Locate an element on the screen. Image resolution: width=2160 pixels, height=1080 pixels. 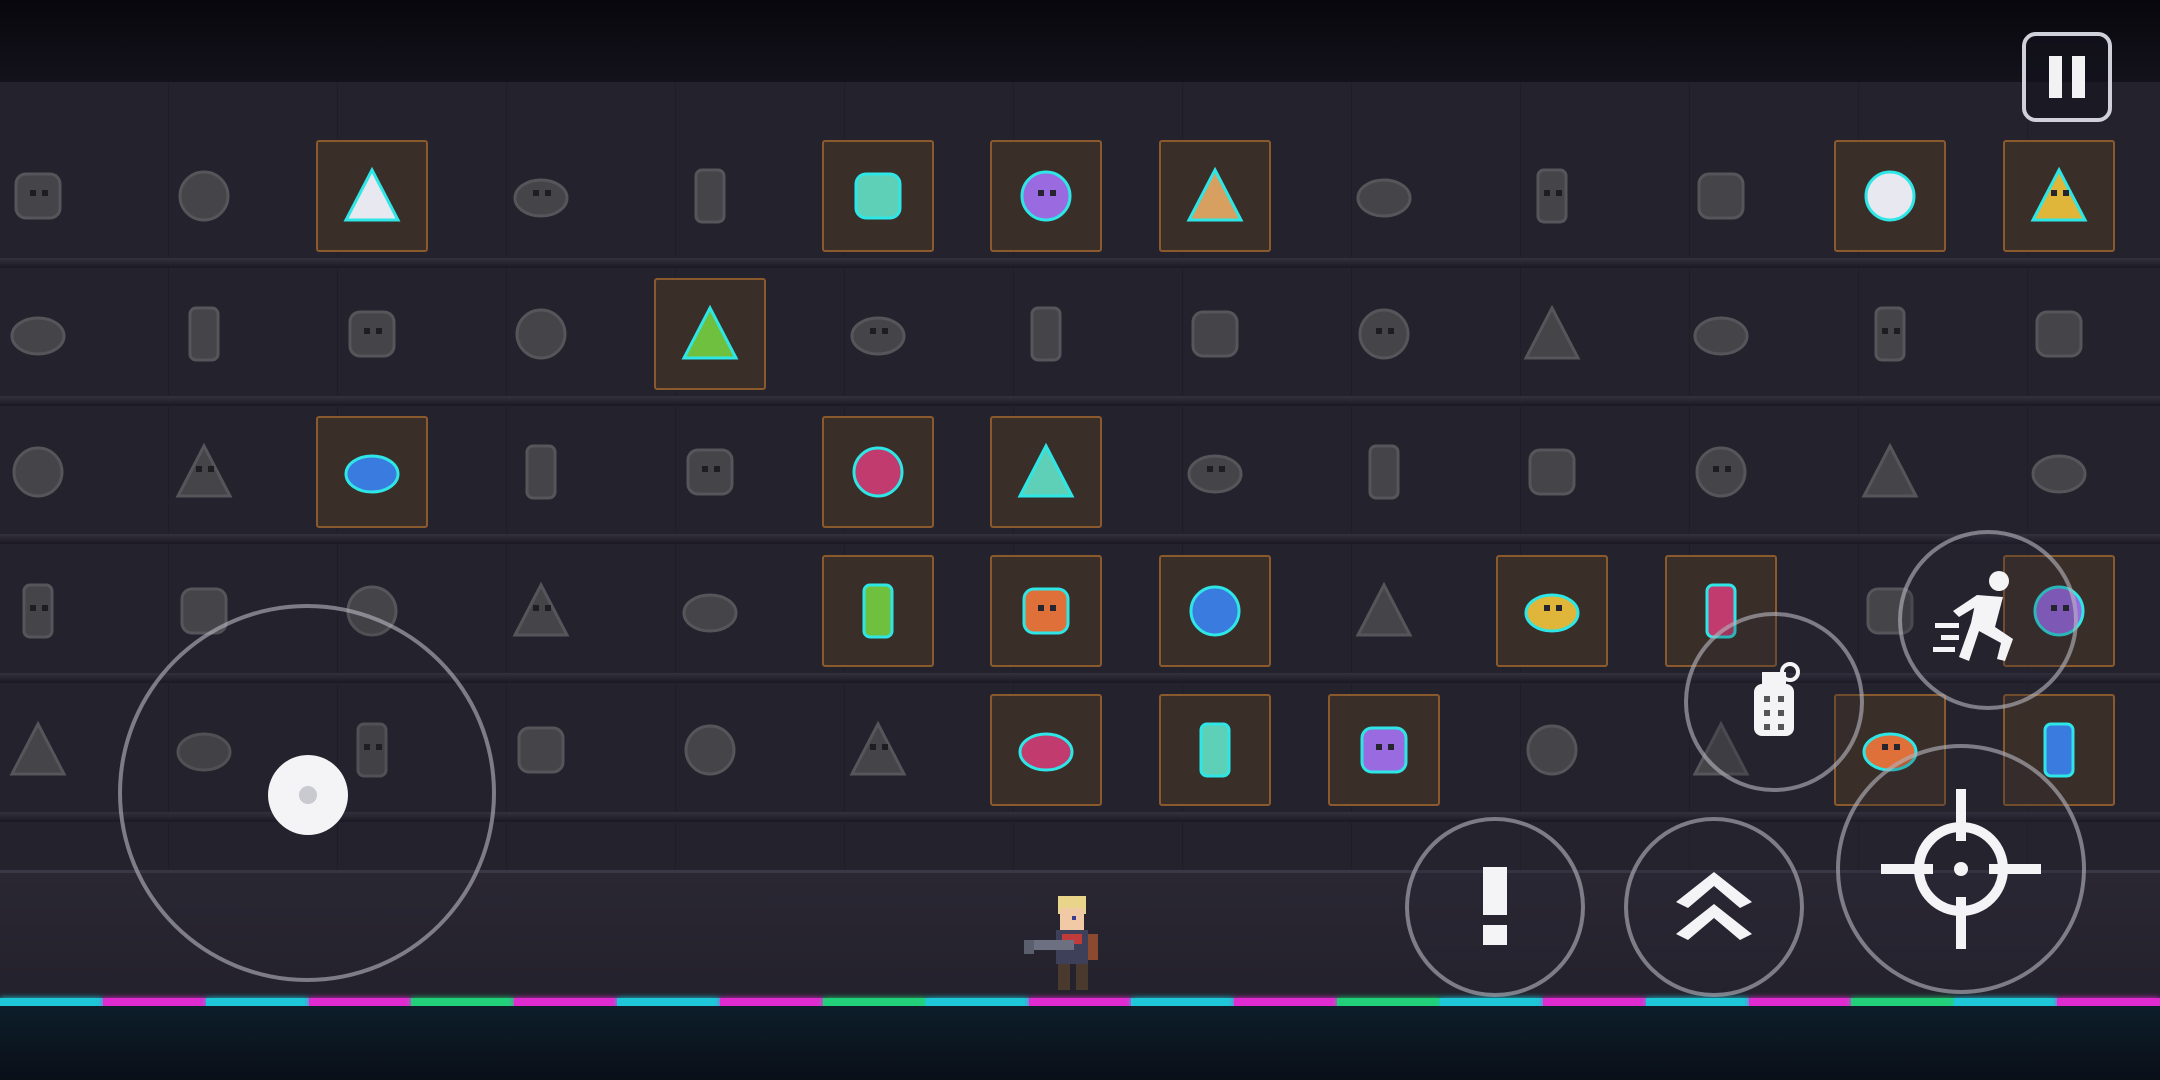
knight-character-icon is located at coordinates (1061, 943).